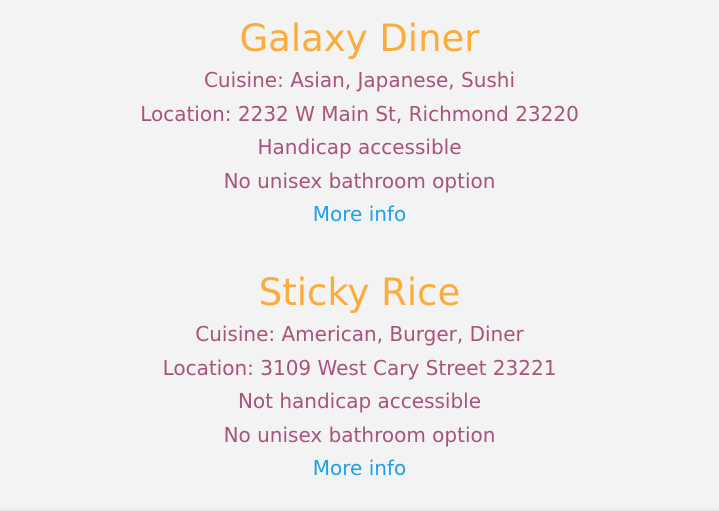 This screenshot has width=719, height=511. Describe the element at coordinates (359, 292) in the screenshot. I see `restaurant-name: Sticky Rice` at that location.